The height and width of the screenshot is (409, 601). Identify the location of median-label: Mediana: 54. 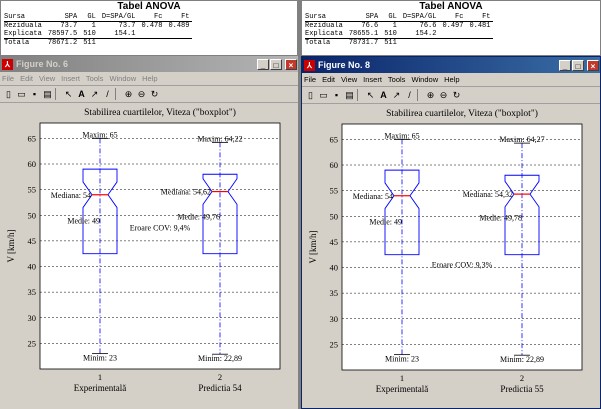
(71, 195).